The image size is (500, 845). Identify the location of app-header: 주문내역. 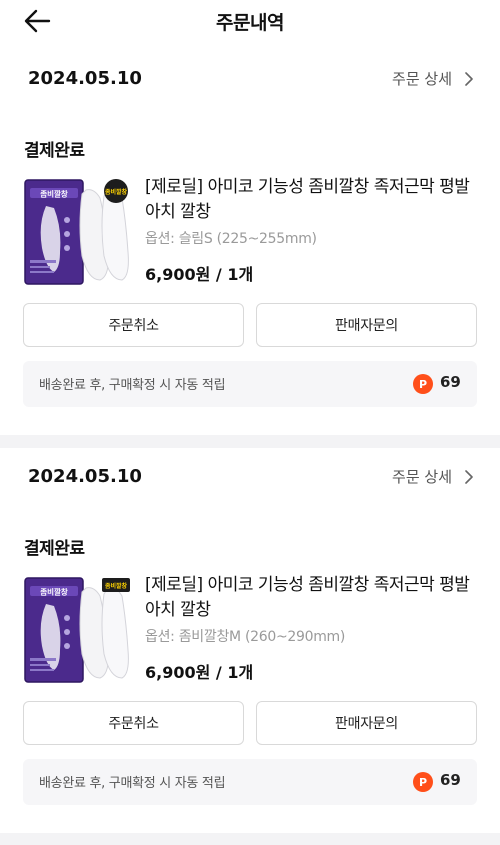
(250, 22).